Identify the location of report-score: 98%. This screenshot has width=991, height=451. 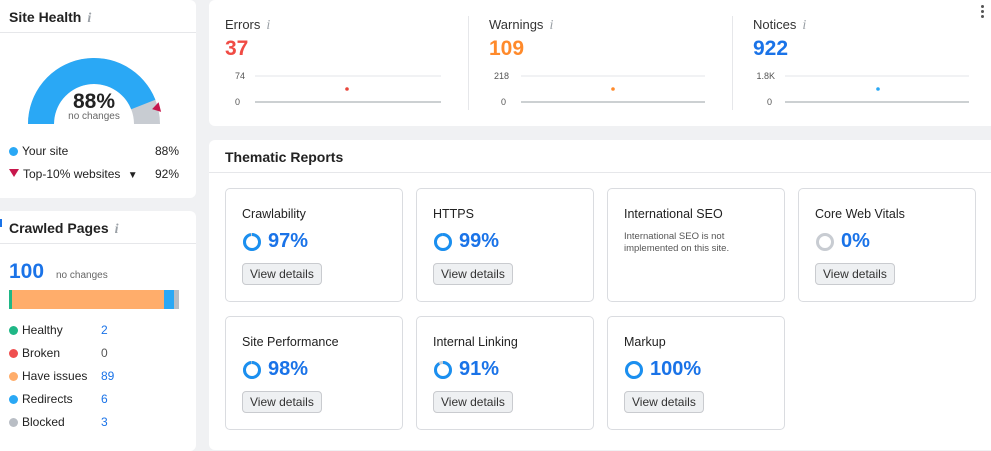
(275, 369).